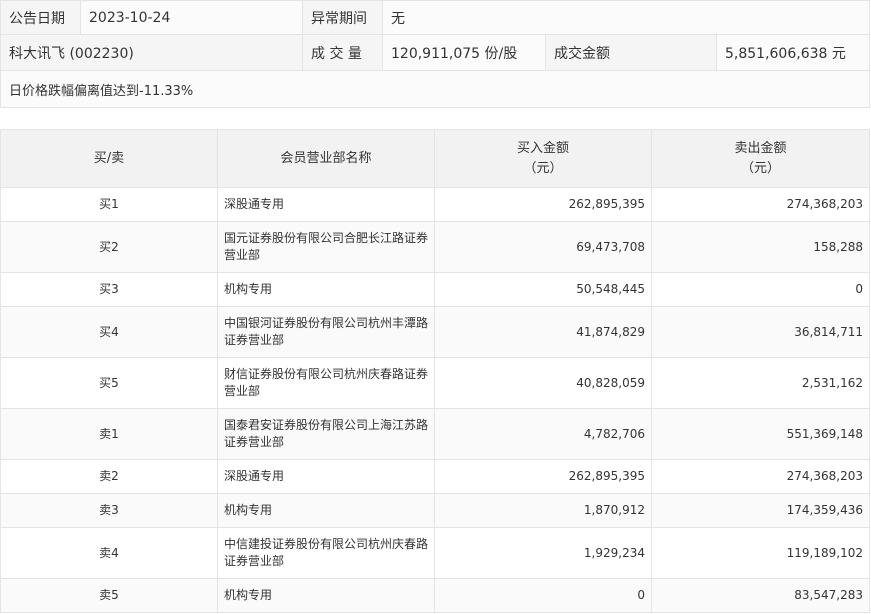  Describe the element at coordinates (109, 510) in the screenshot. I see `row-side: 卖3` at that location.